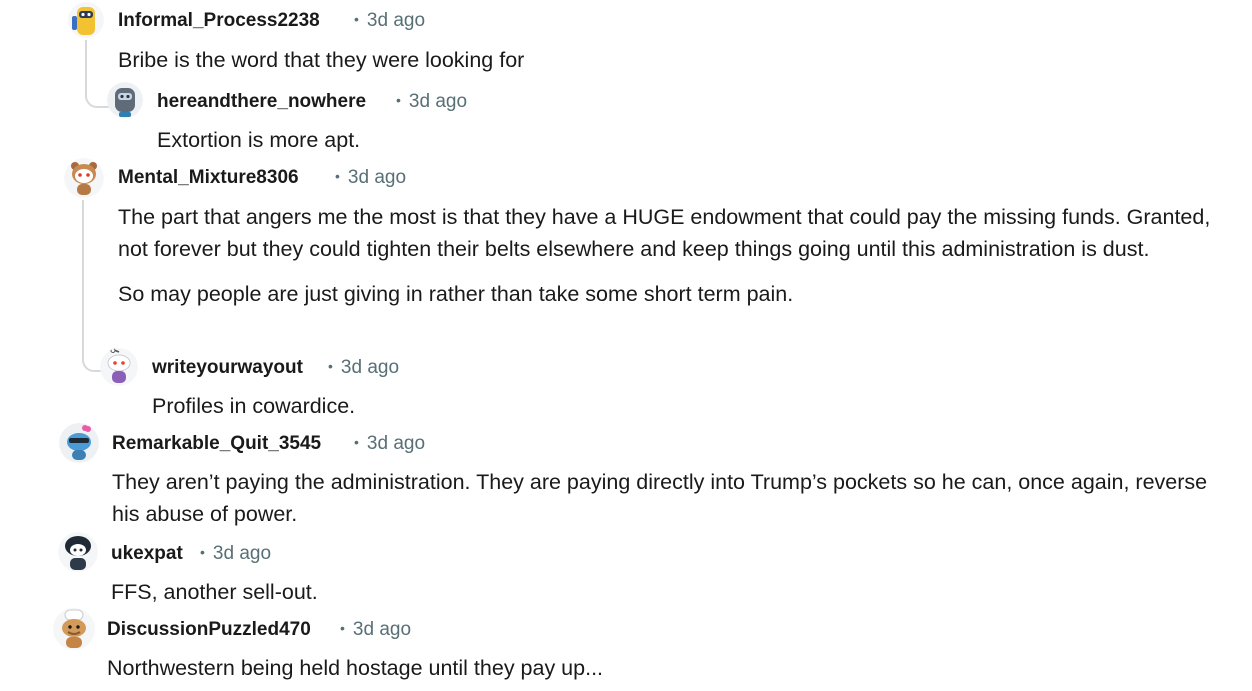  I want to click on snoo-blue-avatar-icon, so click(79, 443).